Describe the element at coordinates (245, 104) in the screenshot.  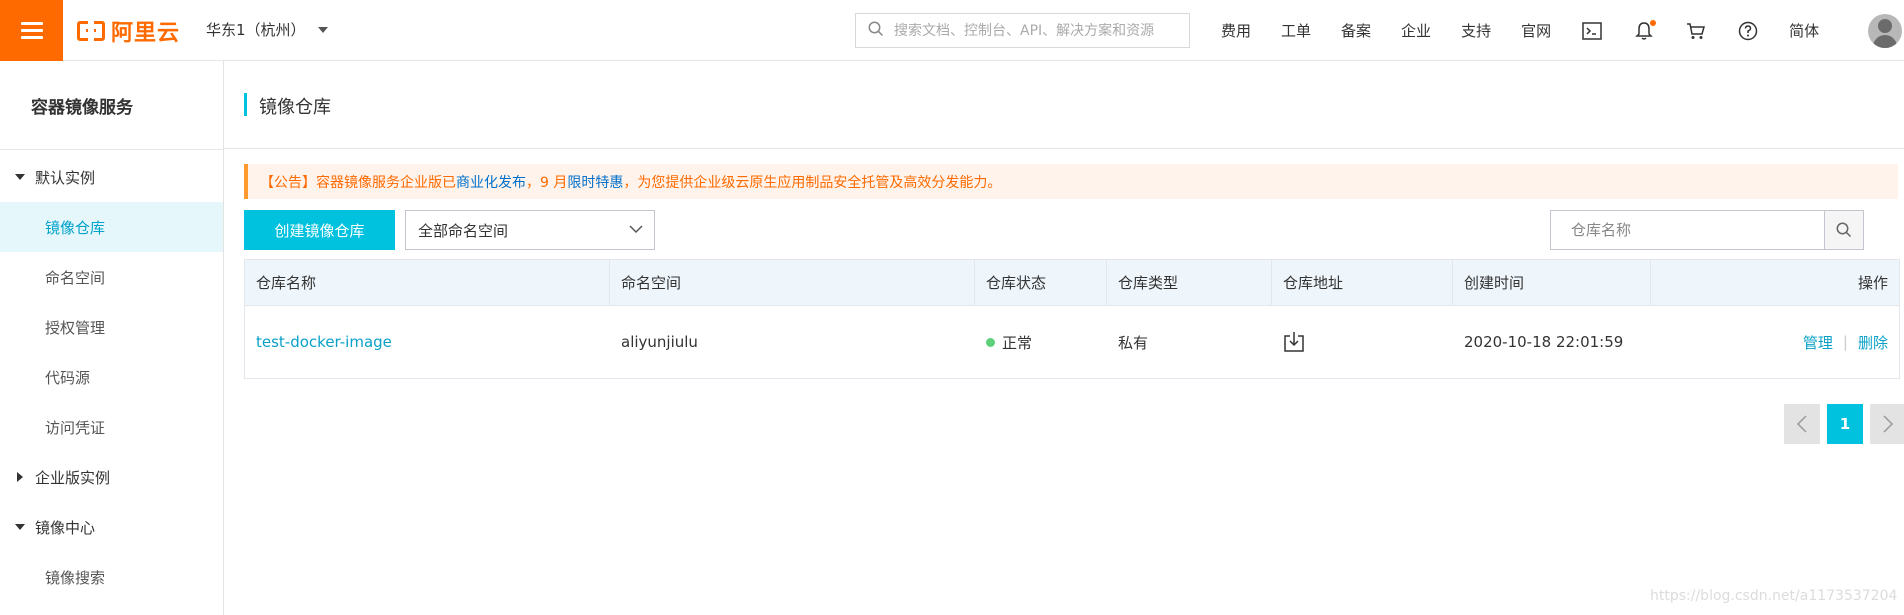
I see `title-accent-bar` at that location.